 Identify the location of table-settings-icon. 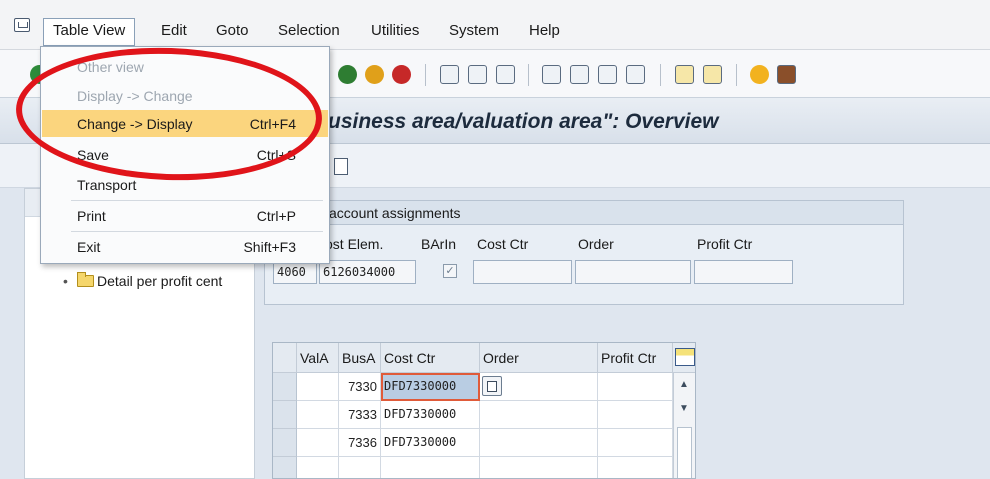
(685, 357).